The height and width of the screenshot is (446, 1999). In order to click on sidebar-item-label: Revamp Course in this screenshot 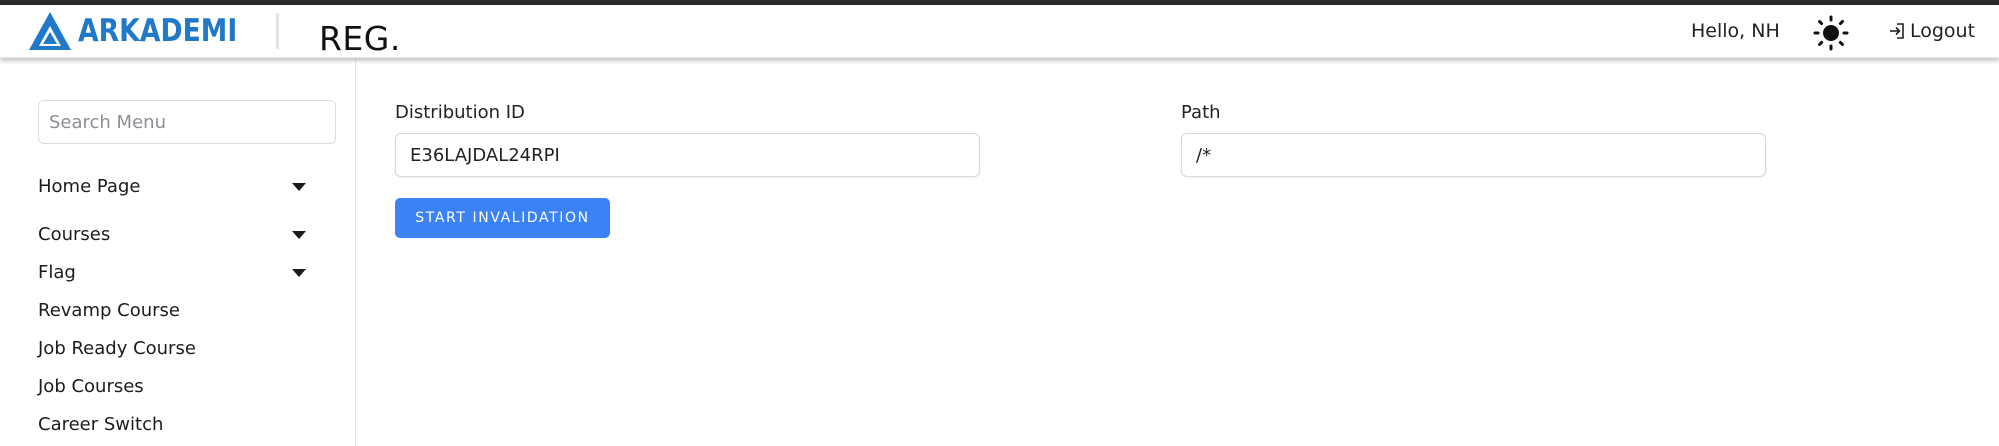, I will do `click(109, 310)`.